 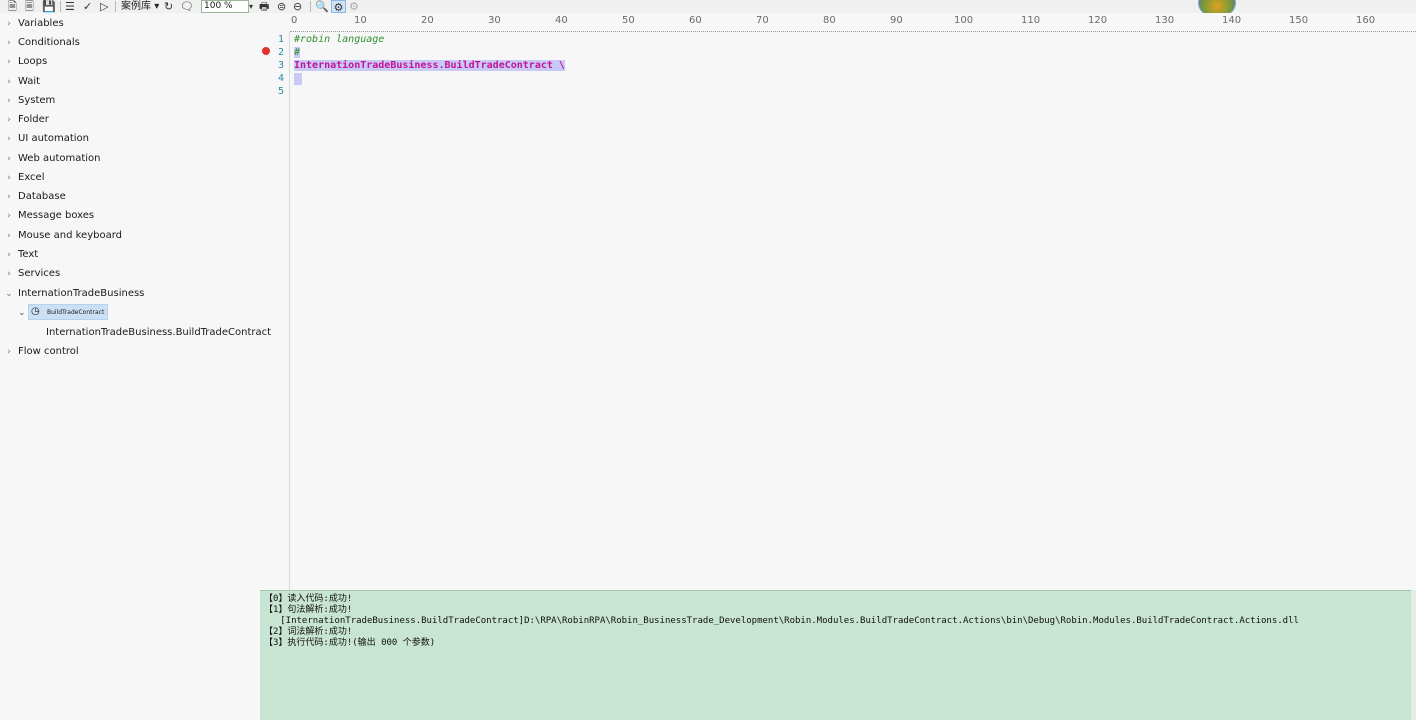 I want to click on ruler-tick: 80, so click(x=829, y=20).